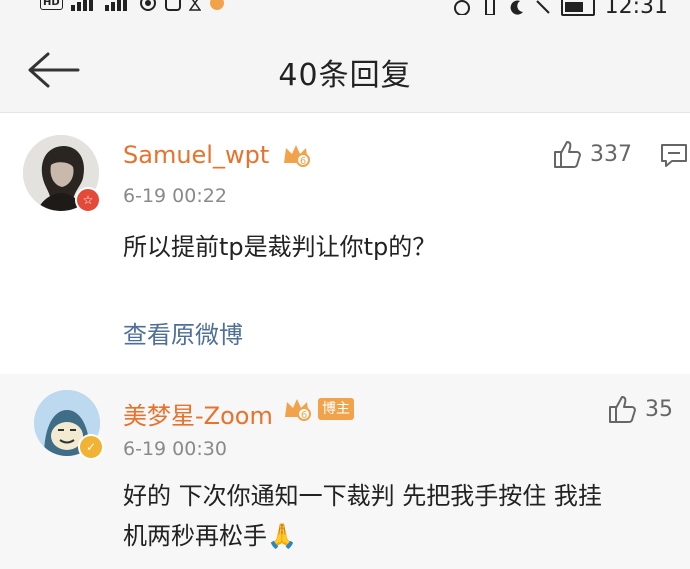 This screenshot has height=569, width=690. I want to click on timestamp: 6-19 00:22, so click(175, 196).